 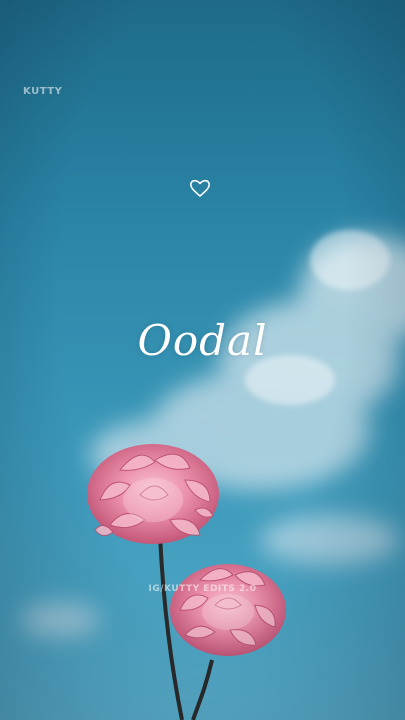 I want to click on watermark-top: KUTTY, so click(x=43, y=91).